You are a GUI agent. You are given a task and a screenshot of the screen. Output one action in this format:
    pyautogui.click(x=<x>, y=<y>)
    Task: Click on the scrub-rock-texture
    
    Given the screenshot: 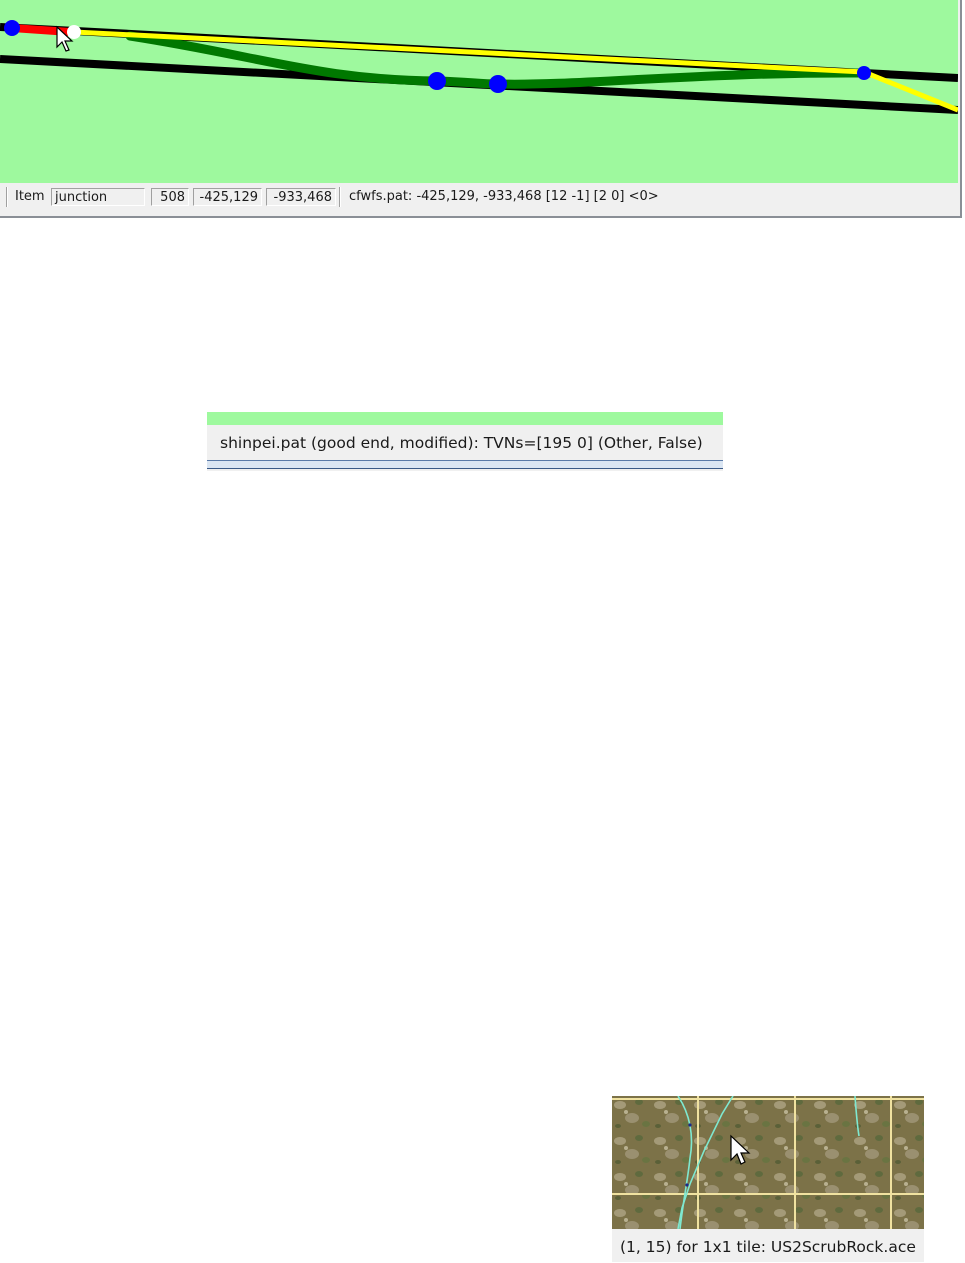 What is the action you would take?
    pyautogui.click(x=768, y=1162)
    